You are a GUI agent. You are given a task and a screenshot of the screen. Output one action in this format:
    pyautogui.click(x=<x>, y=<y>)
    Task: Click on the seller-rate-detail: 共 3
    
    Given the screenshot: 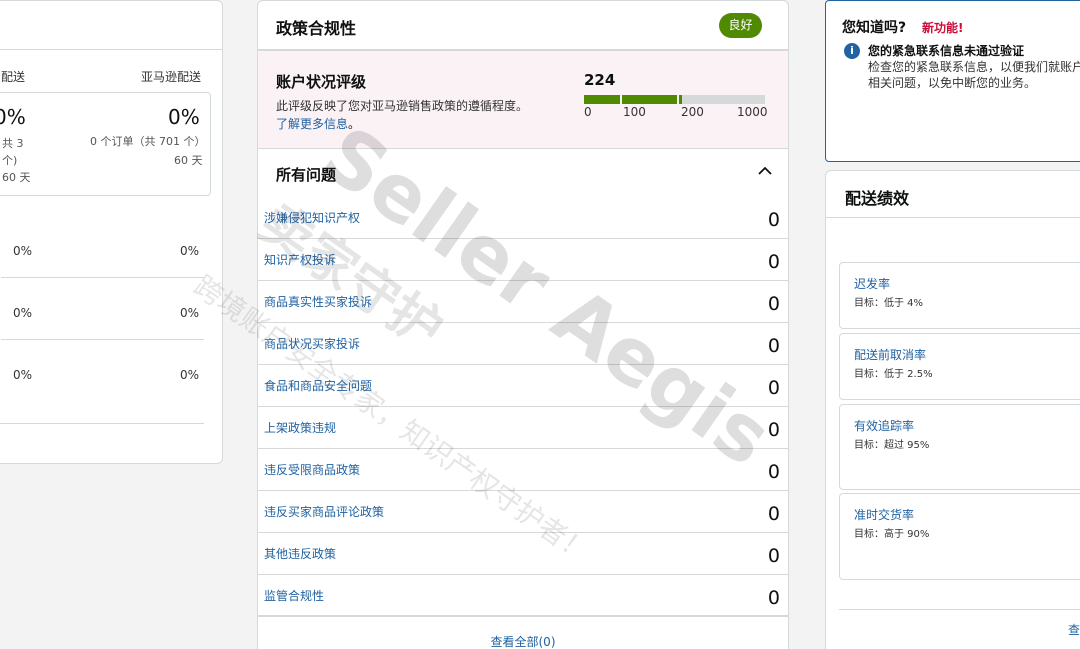 What is the action you would take?
    pyautogui.click(x=13, y=143)
    